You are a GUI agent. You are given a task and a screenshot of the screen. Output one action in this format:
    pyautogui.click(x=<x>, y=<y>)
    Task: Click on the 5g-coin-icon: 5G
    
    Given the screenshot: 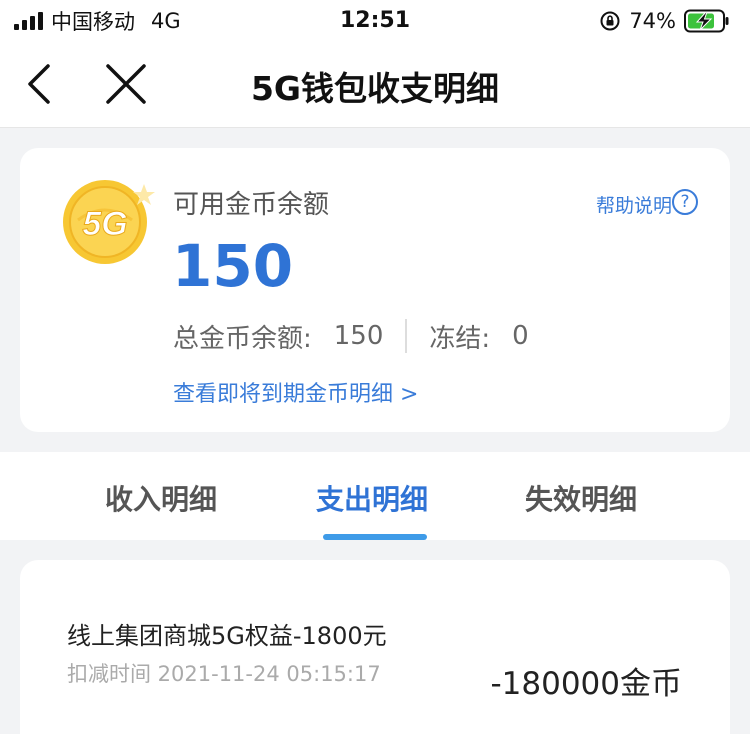 What is the action you would take?
    pyautogui.click(x=109, y=222)
    